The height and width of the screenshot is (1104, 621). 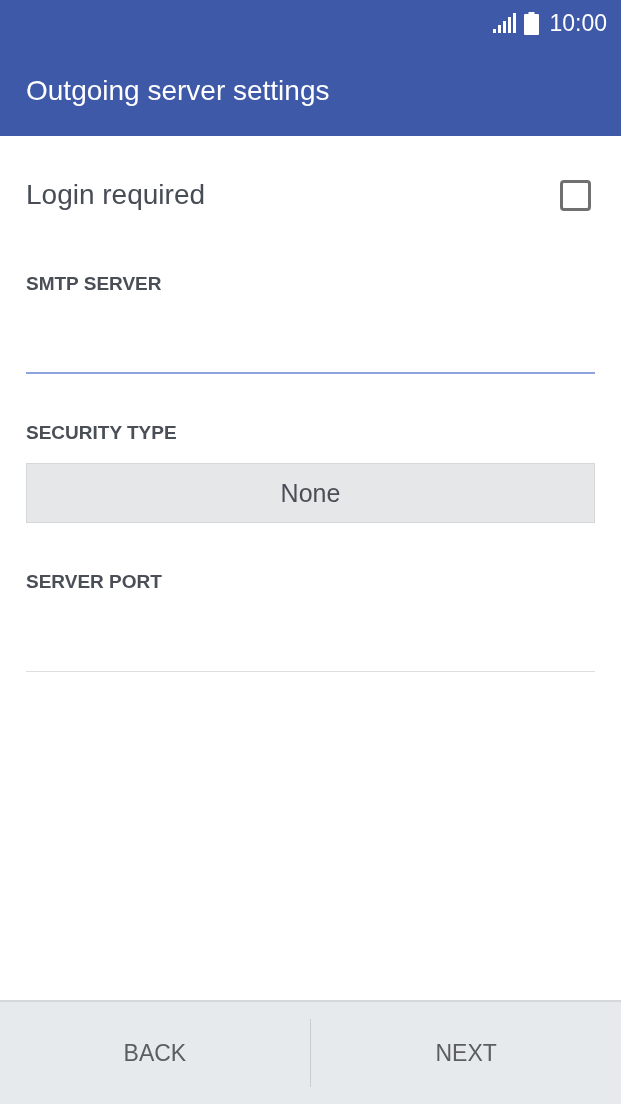 I want to click on field-label: SMTP SERVER, so click(x=94, y=284).